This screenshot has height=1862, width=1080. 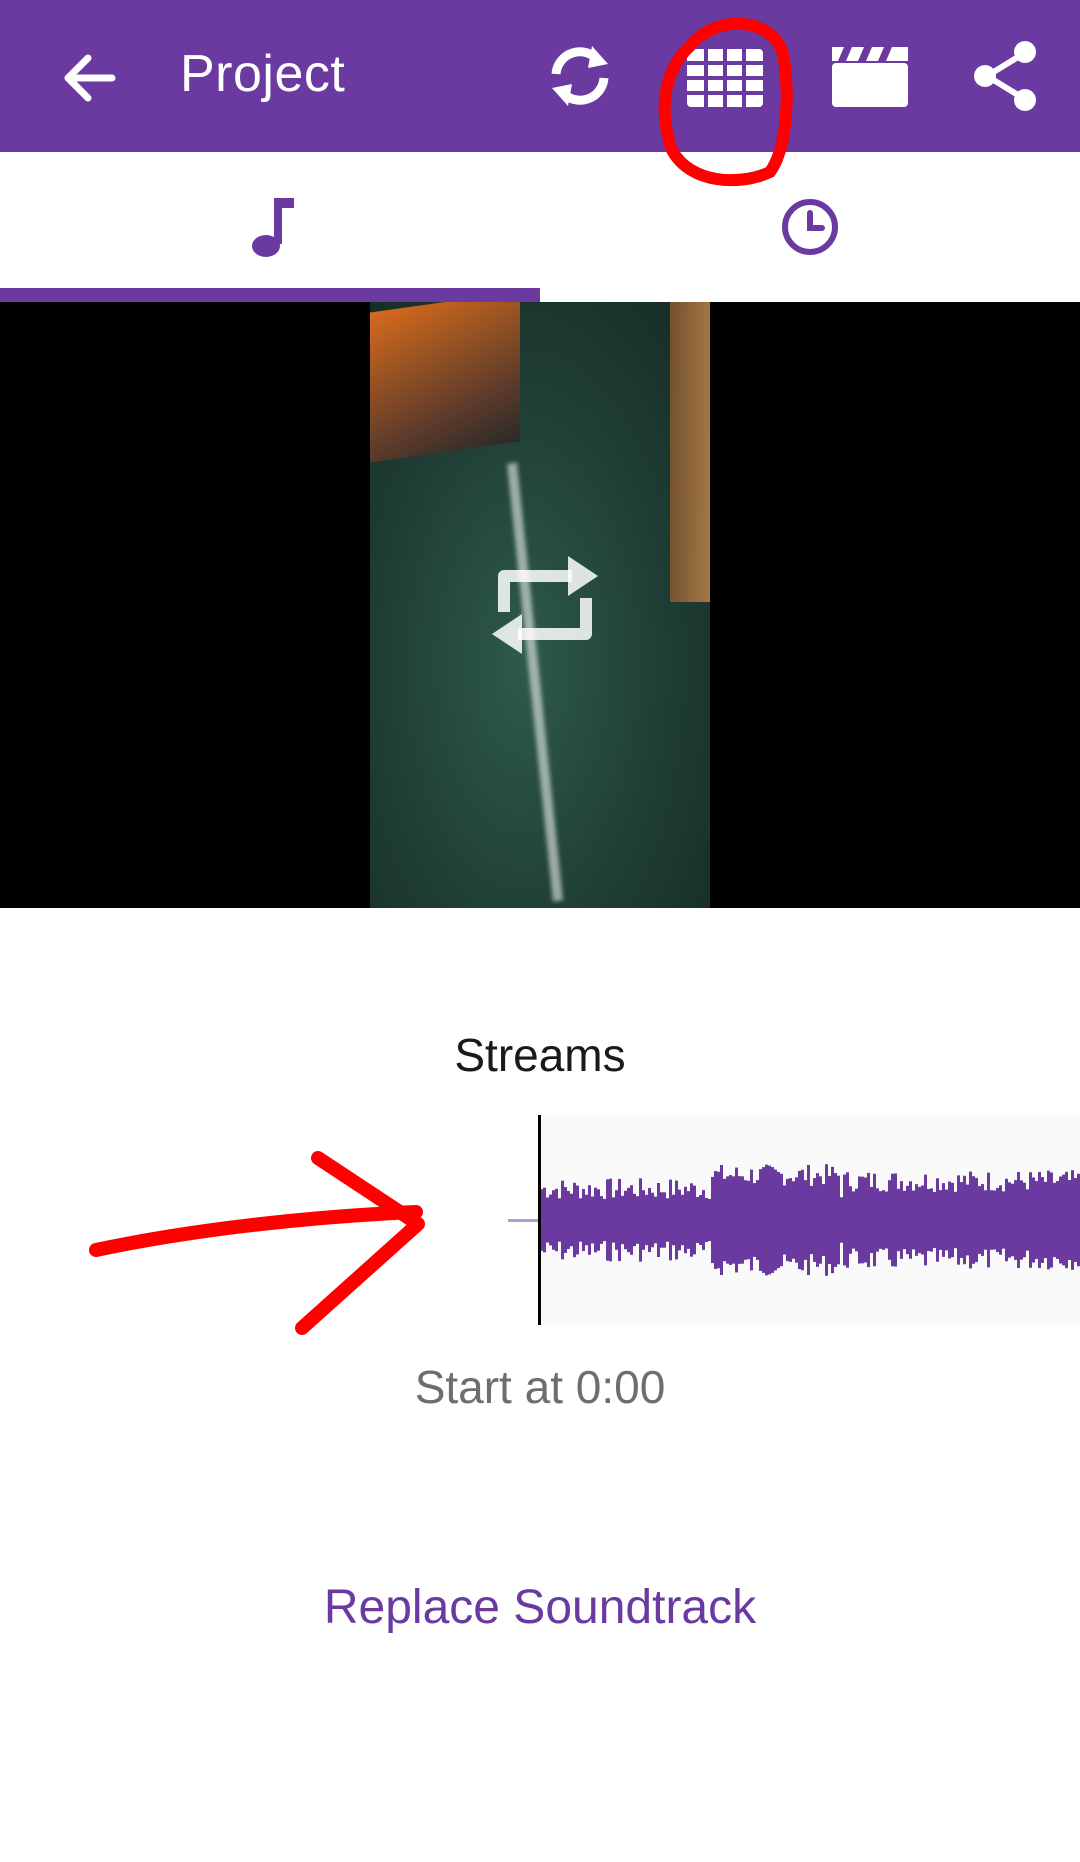 I want to click on waveform-scrubber, so click(x=540, y=1220).